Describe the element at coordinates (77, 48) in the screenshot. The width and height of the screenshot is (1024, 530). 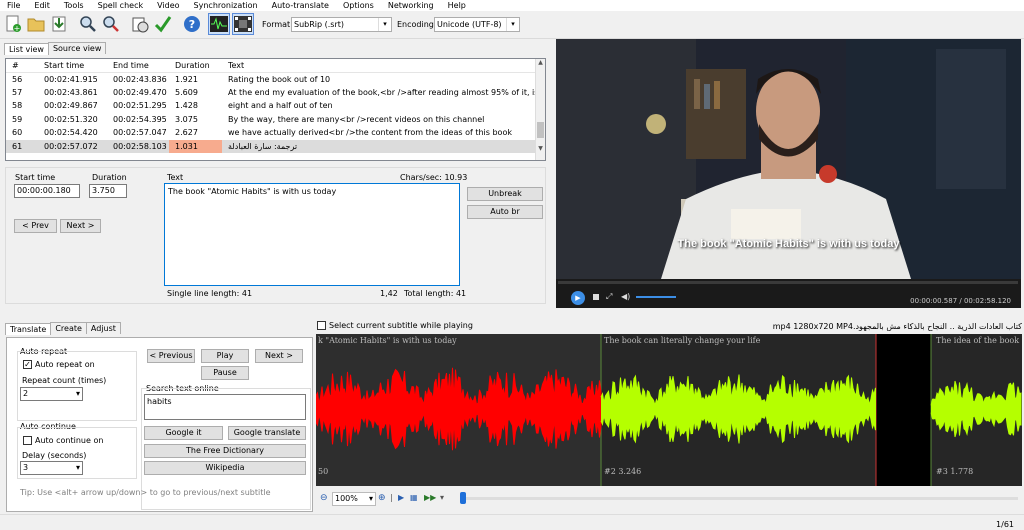
I see `tab-source-view: Source view` at that location.